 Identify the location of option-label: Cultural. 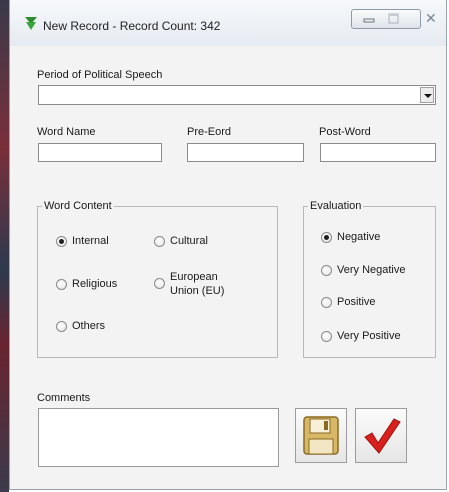
(189, 241).